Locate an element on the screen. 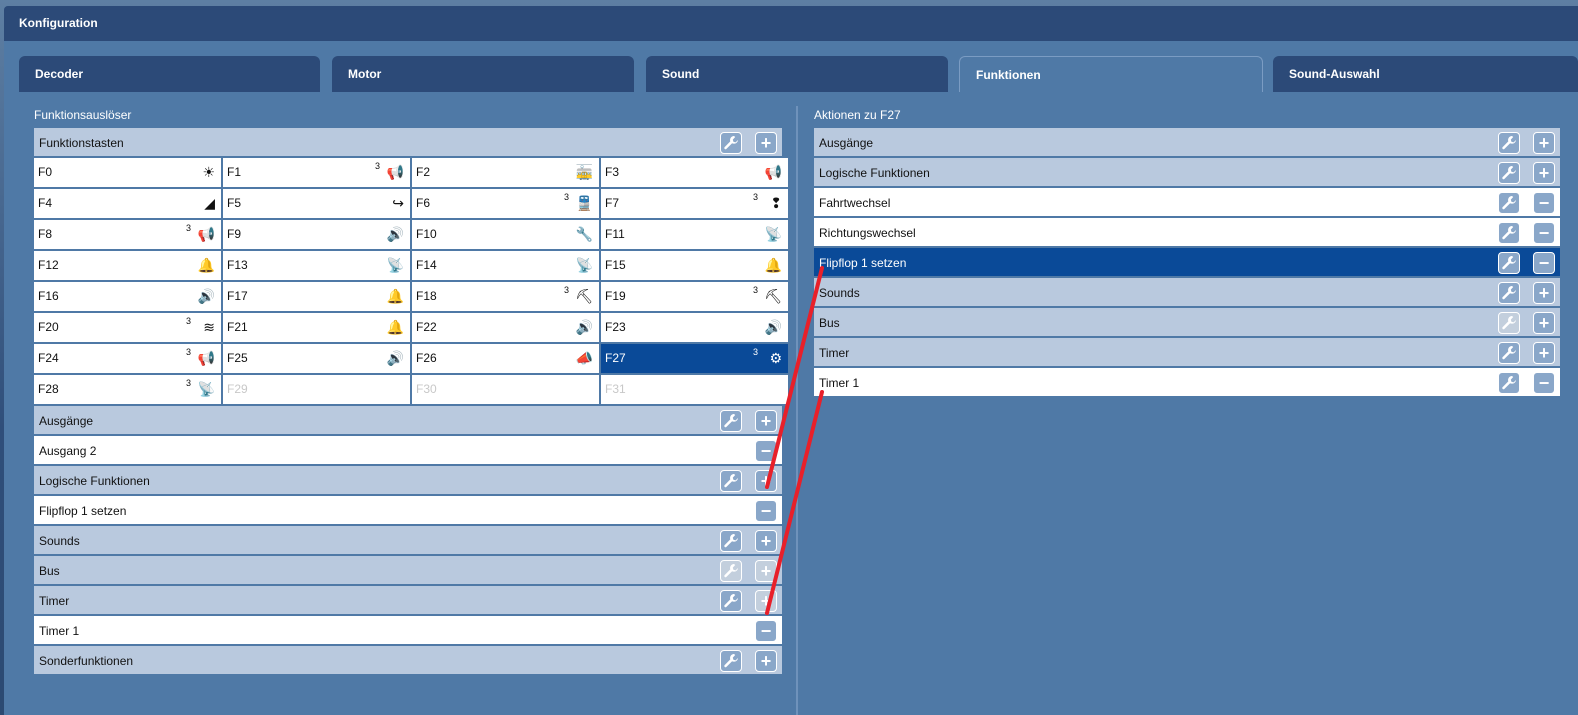  function-key-f12: F12 🔔 is located at coordinates (127, 265).